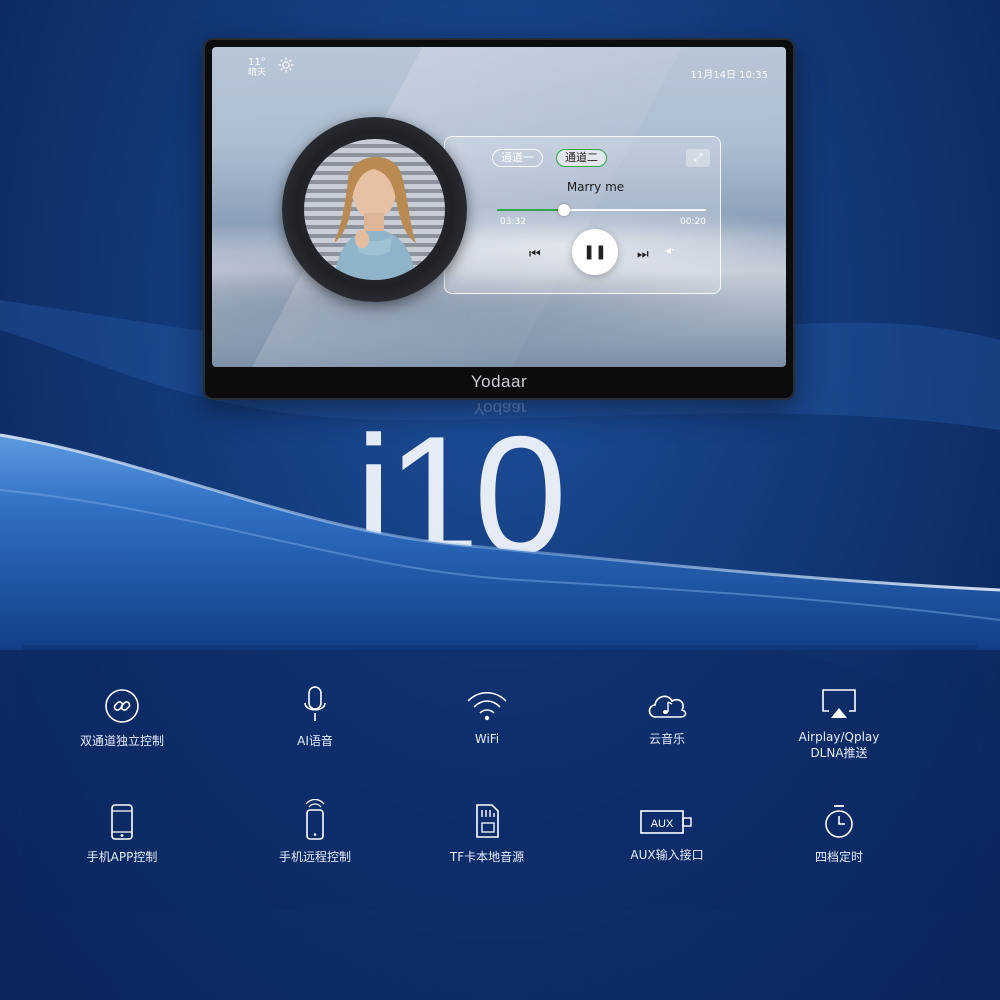 This screenshot has width=1000, height=1000. What do you see at coordinates (581, 158) in the screenshot?
I see `channel-2-button: 通道二` at bounding box center [581, 158].